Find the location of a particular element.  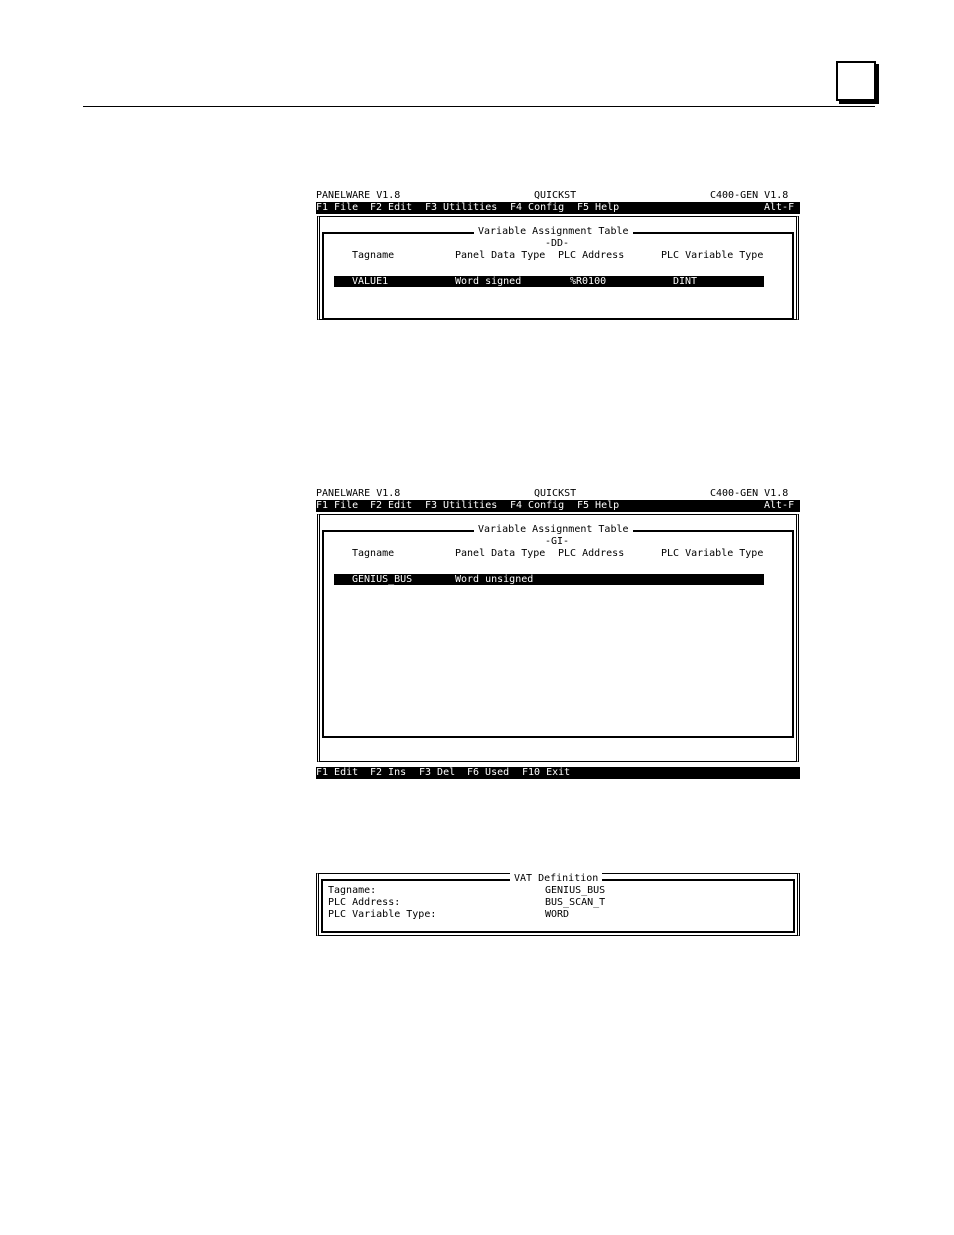

cell-panel-data-type: Word unsigned is located at coordinates (494, 579).